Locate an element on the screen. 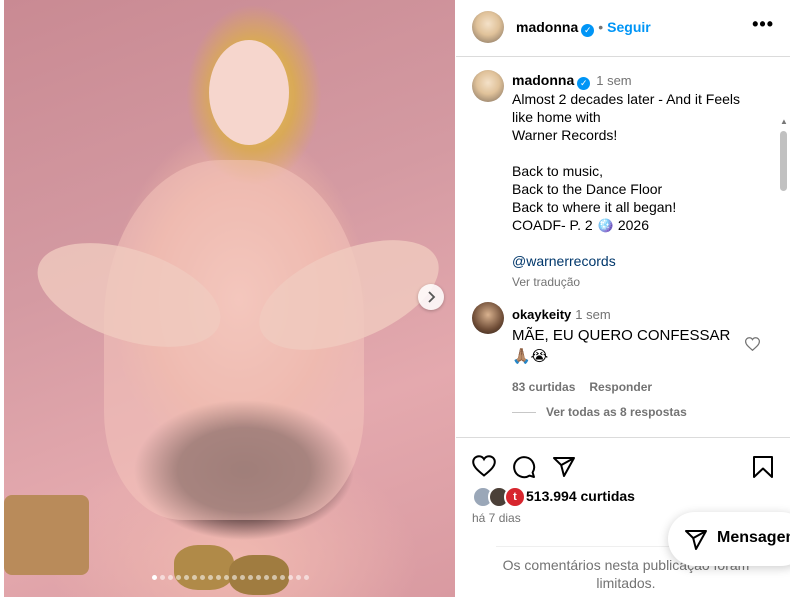 The width and height of the screenshot is (790, 598). chevron-right-icon is located at coordinates (432, 297).